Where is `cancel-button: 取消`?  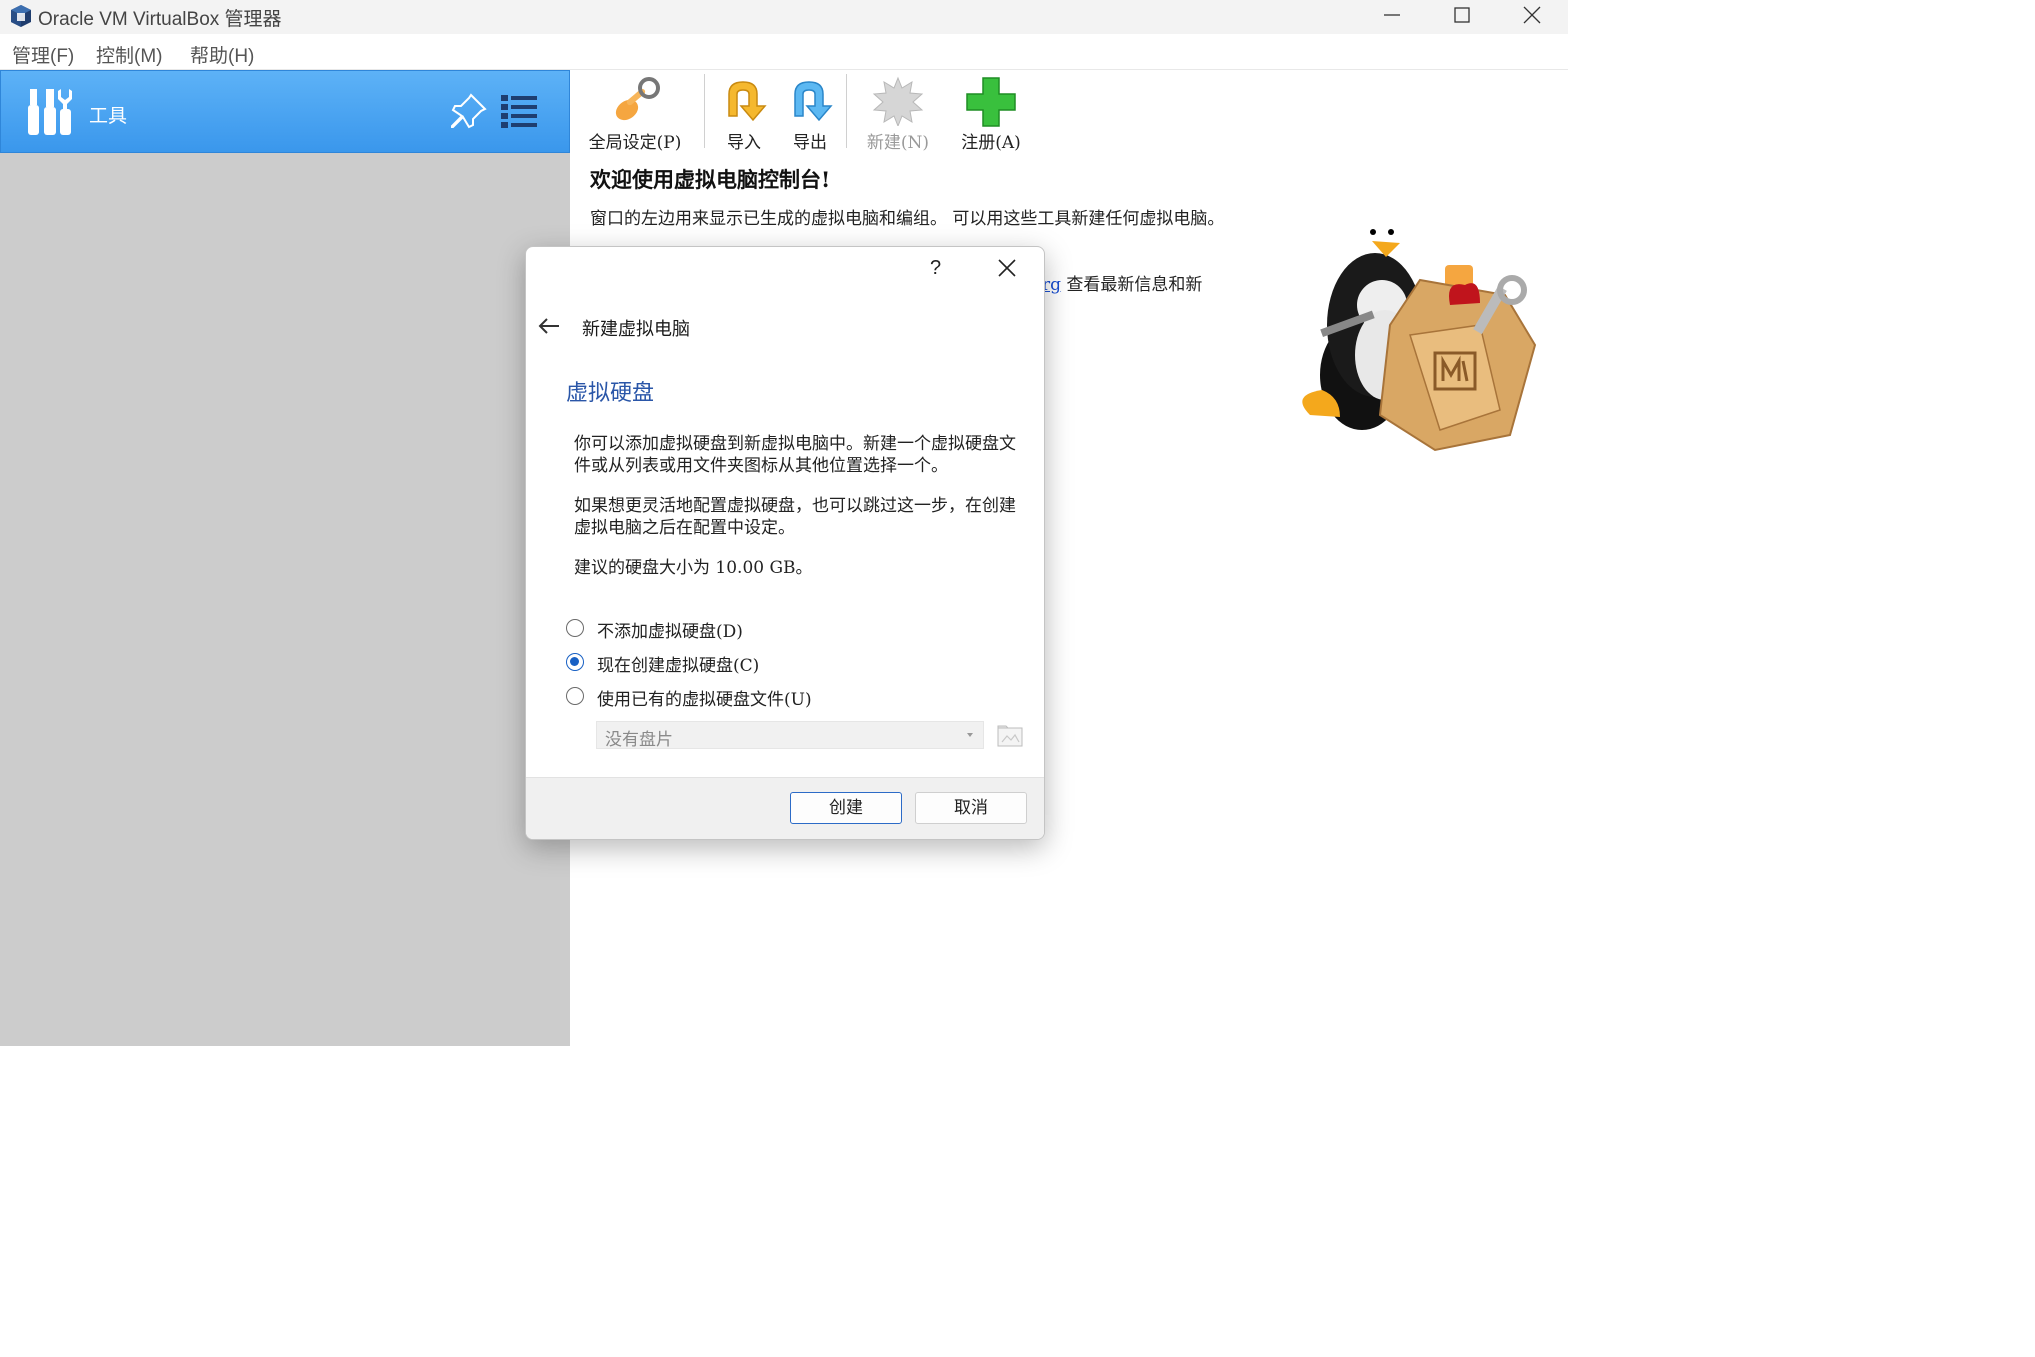 cancel-button: 取消 is located at coordinates (971, 808).